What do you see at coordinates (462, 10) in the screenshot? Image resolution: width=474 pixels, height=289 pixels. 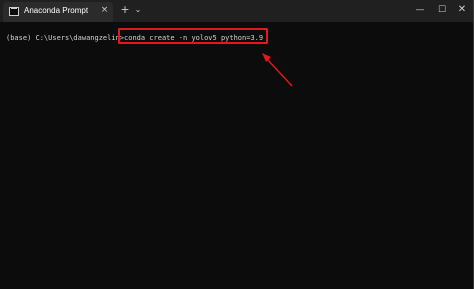 I see `close-window-icon: ✕` at bounding box center [462, 10].